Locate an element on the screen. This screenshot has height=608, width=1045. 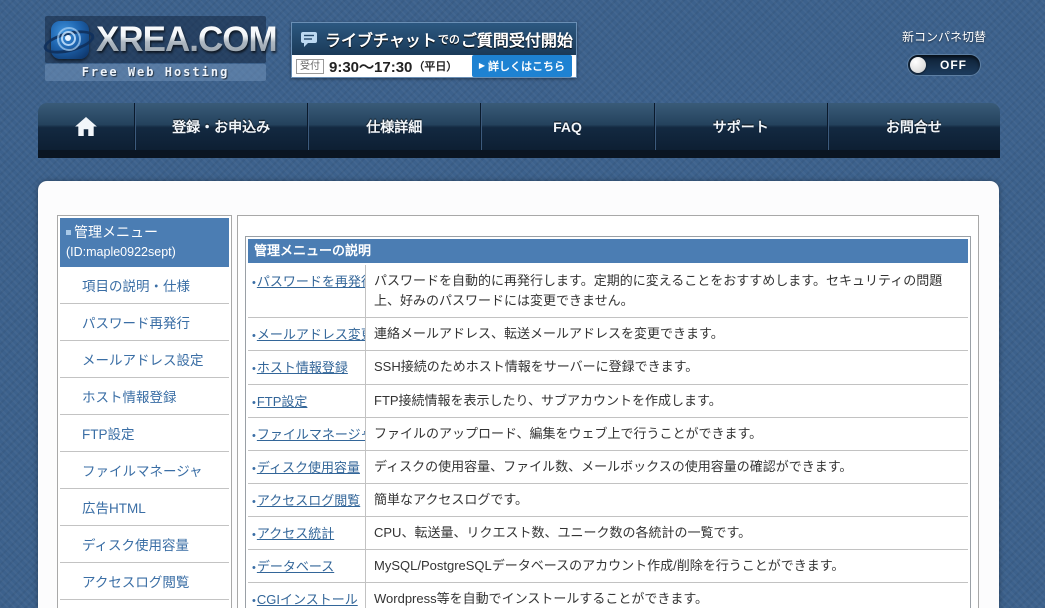
nav-item-5: お問合せ is located at coordinates (913, 126).